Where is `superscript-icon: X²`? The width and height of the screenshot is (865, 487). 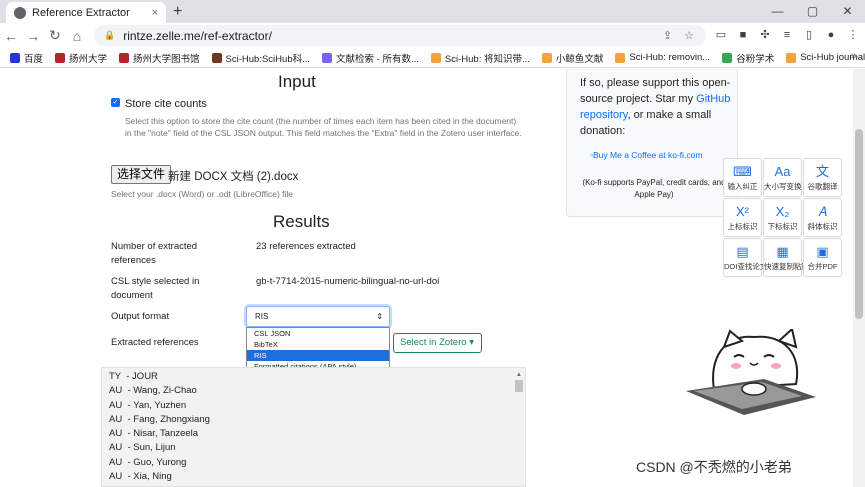
superscript-icon: X² is located at coordinates (742, 211).